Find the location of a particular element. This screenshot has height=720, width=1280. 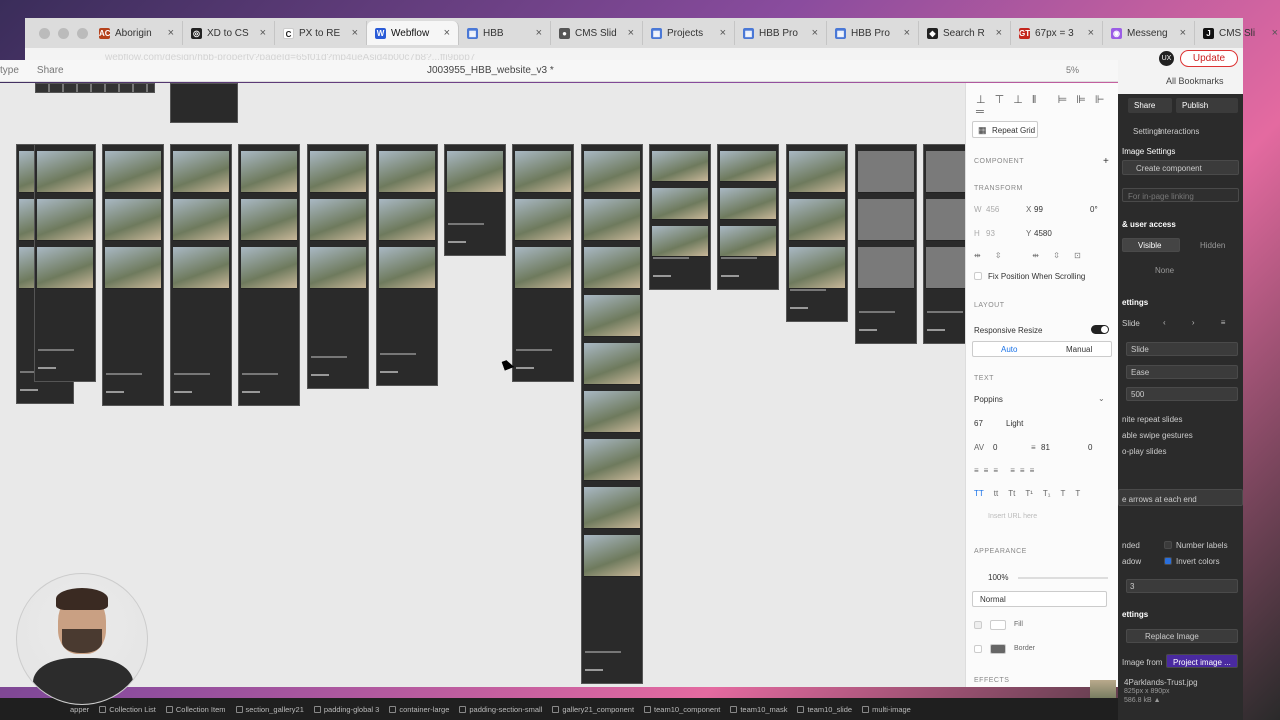

browser-tab: ▦ HBB × is located at coordinates (505, 33).